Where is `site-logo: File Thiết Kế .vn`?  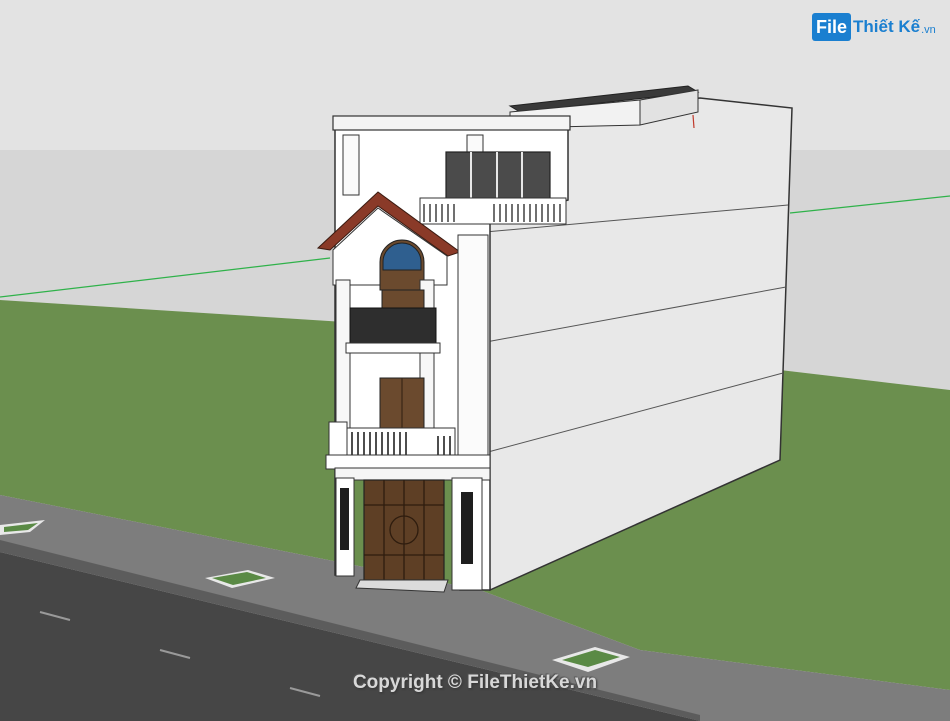 site-logo: File Thiết Kế .vn is located at coordinates (874, 27).